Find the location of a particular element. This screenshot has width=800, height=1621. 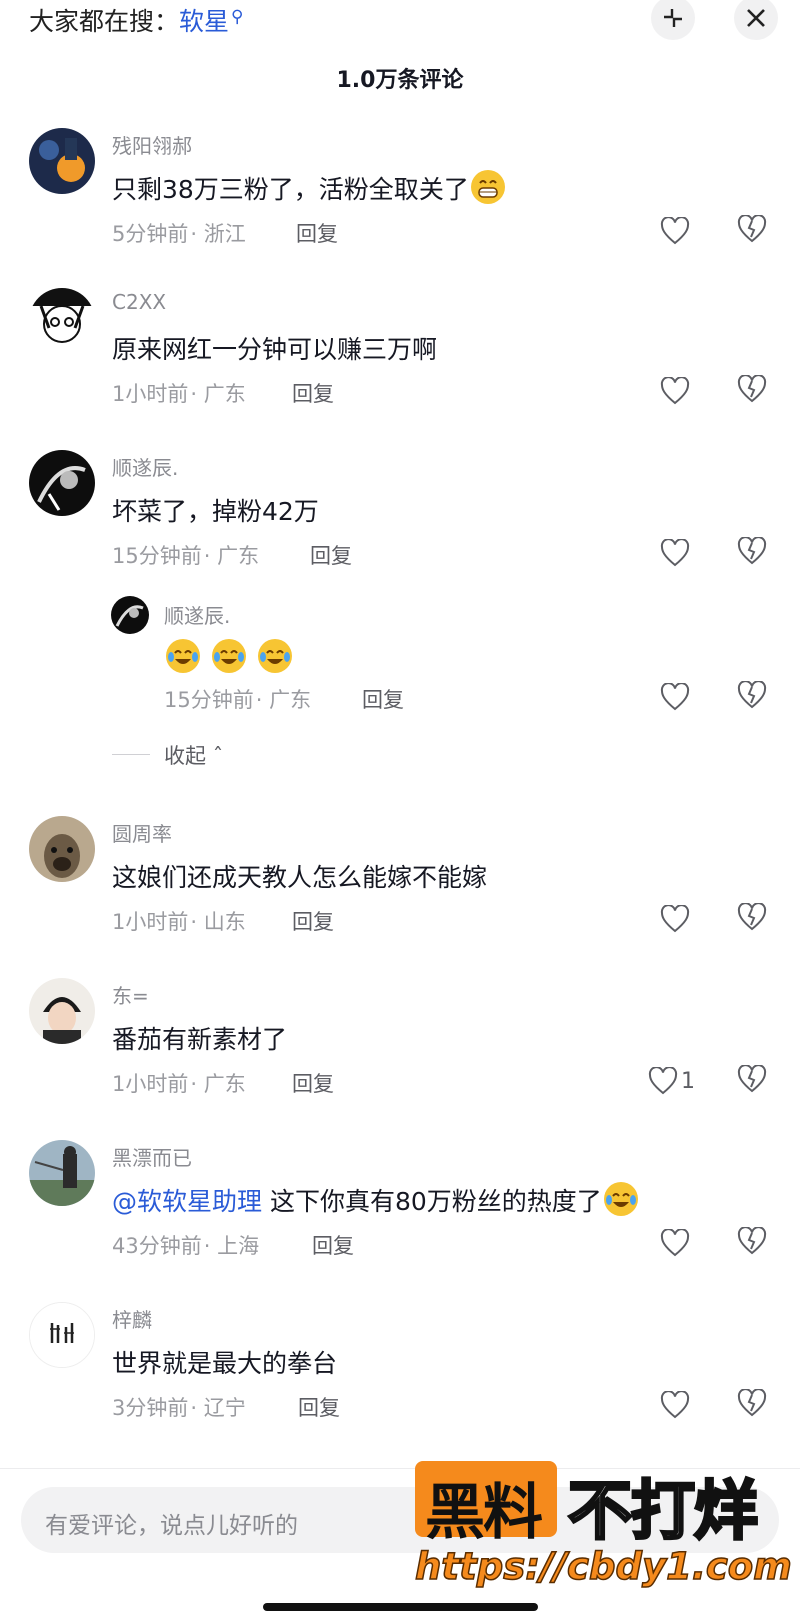

comment-meta: 1小时前· 广东 is located at coordinates (179, 393).